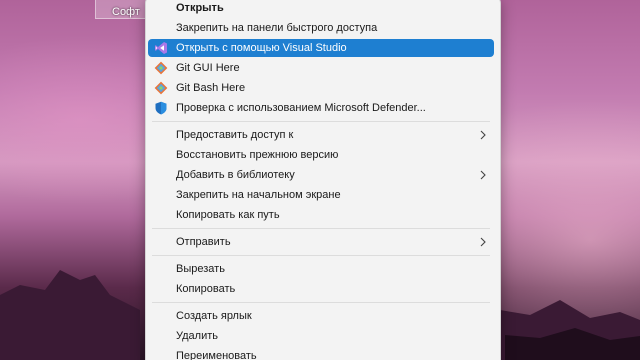 This screenshot has height=360, width=640. What do you see at coordinates (206, 289) in the screenshot?
I see `menu-item-label: Копировать` at bounding box center [206, 289].